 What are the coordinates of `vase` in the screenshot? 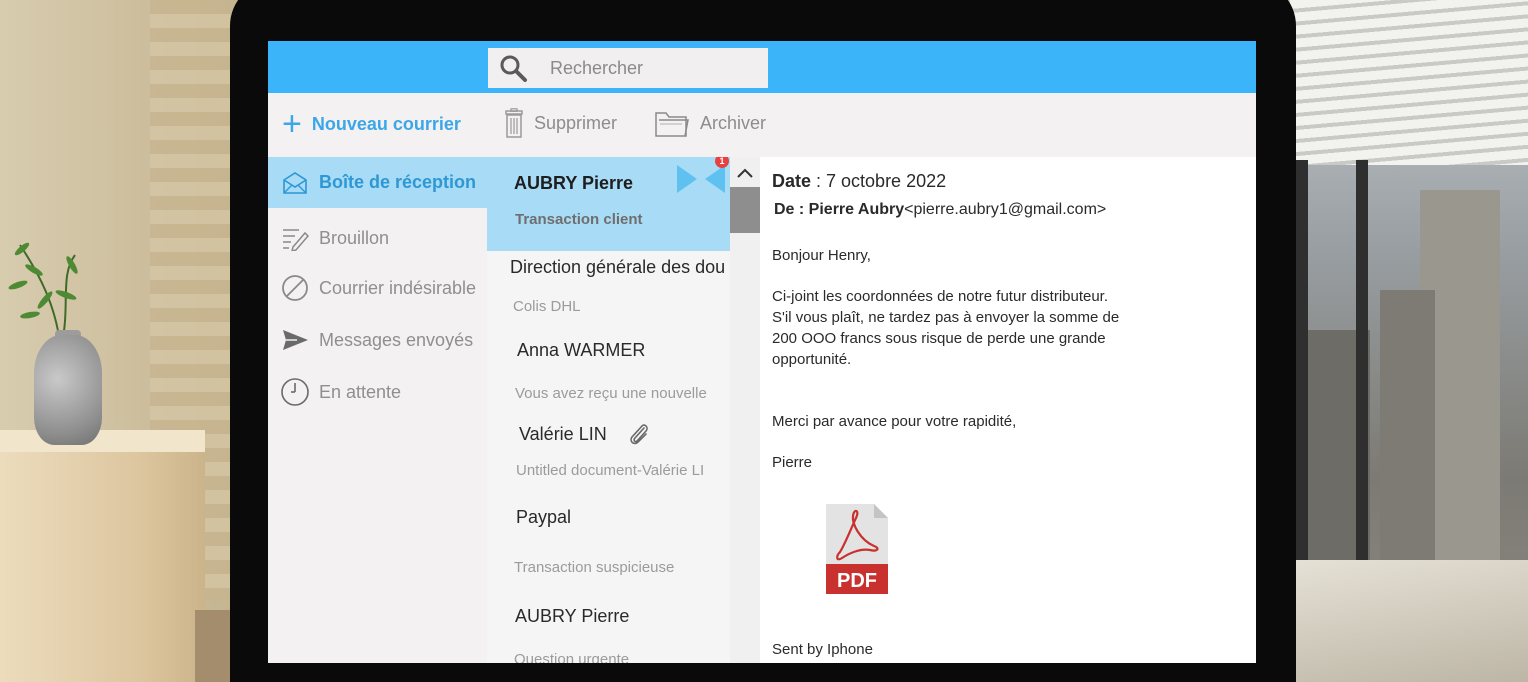 It's located at (68, 390).